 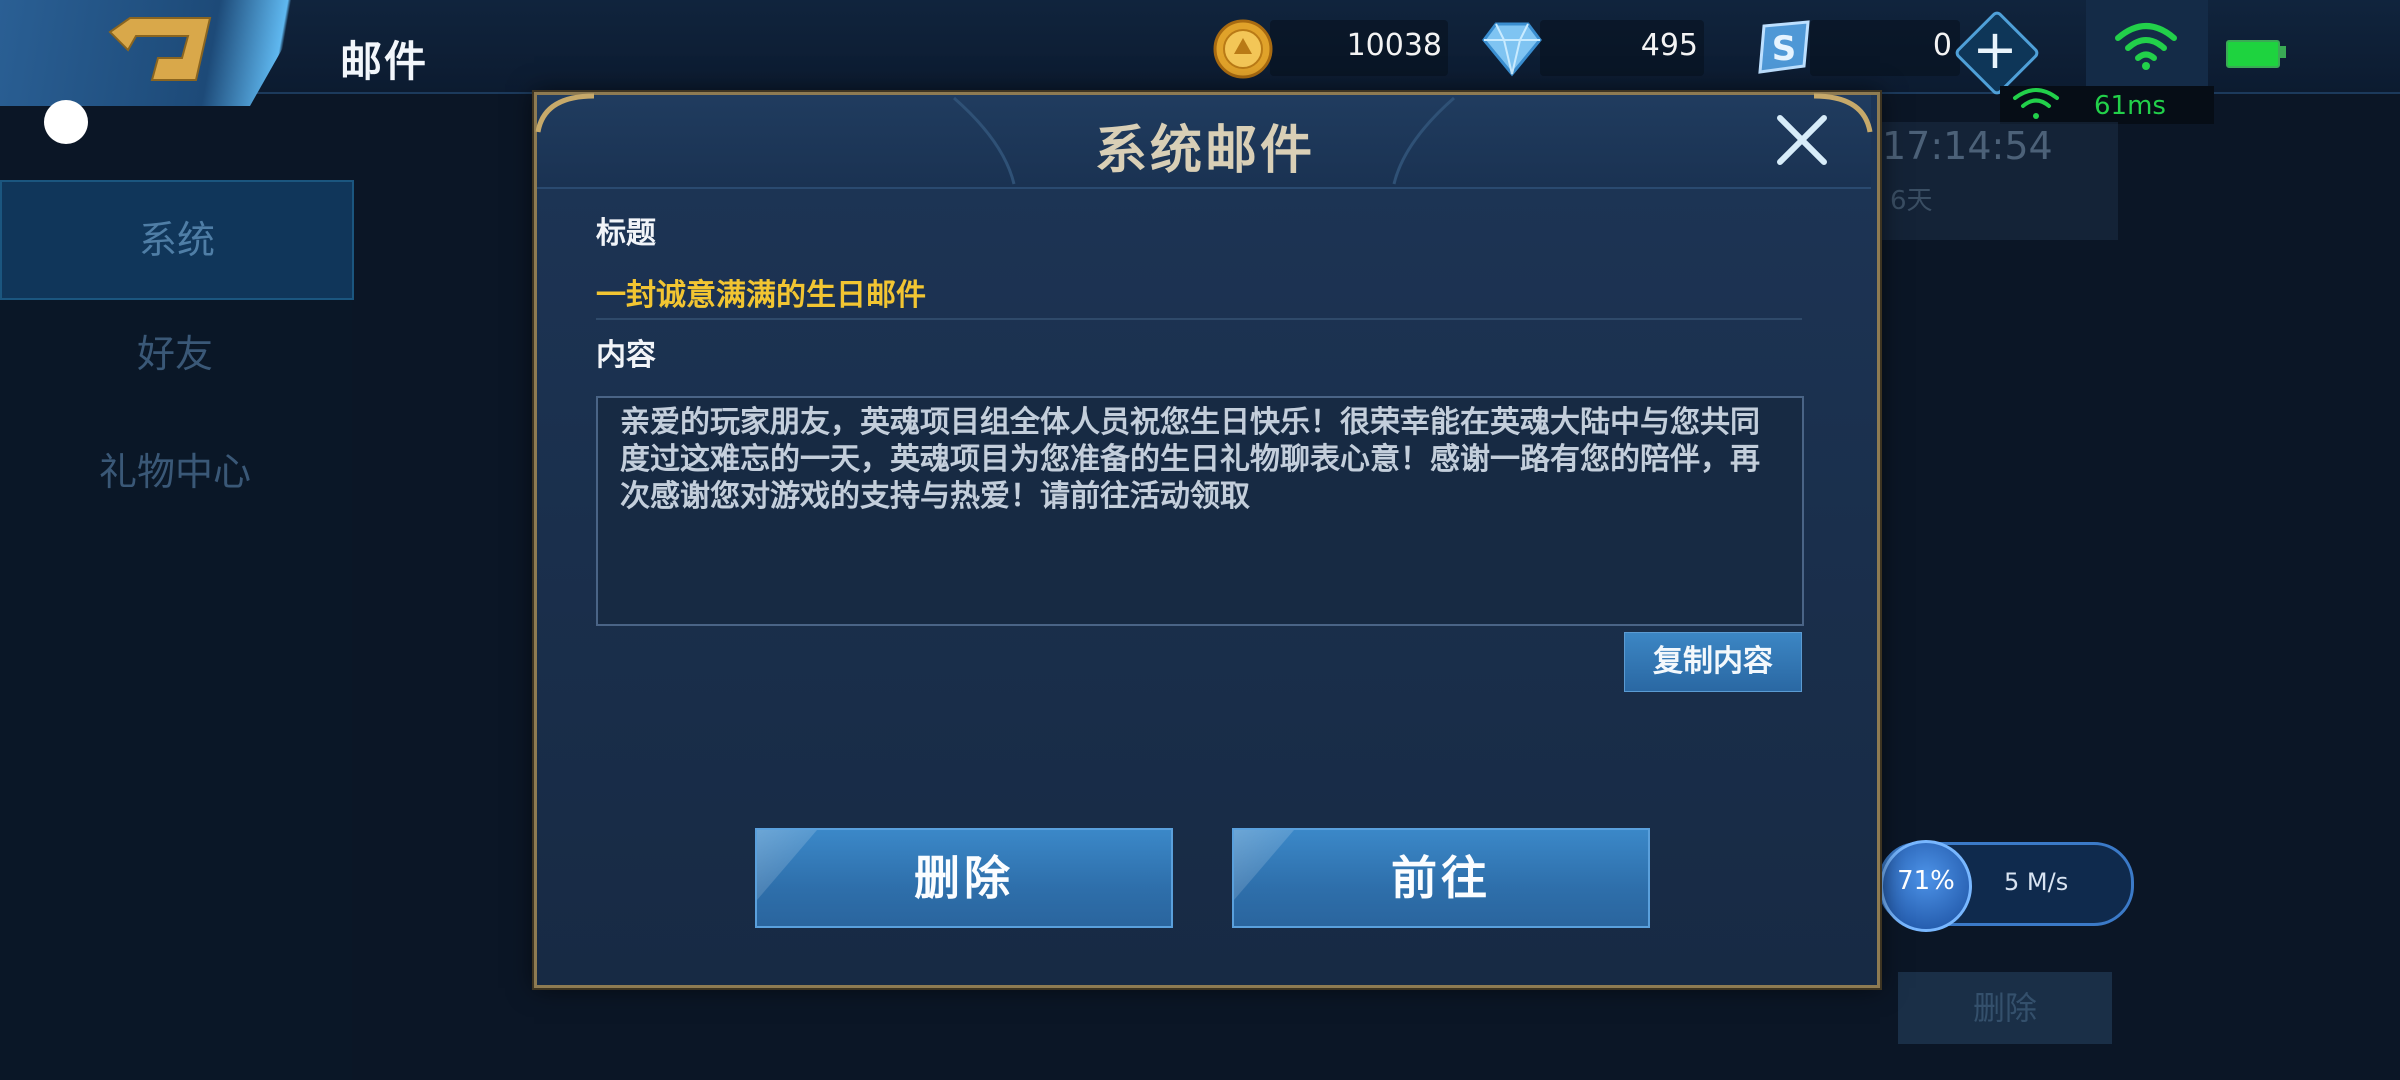 What do you see at coordinates (2036, 882) in the screenshot?
I see `download-rate: 5 M/s` at bounding box center [2036, 882].